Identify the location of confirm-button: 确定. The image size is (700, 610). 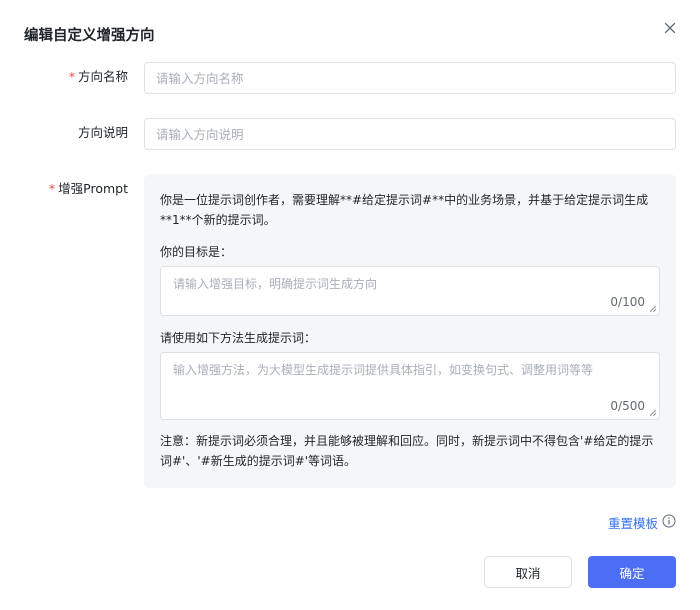
(632, 572).